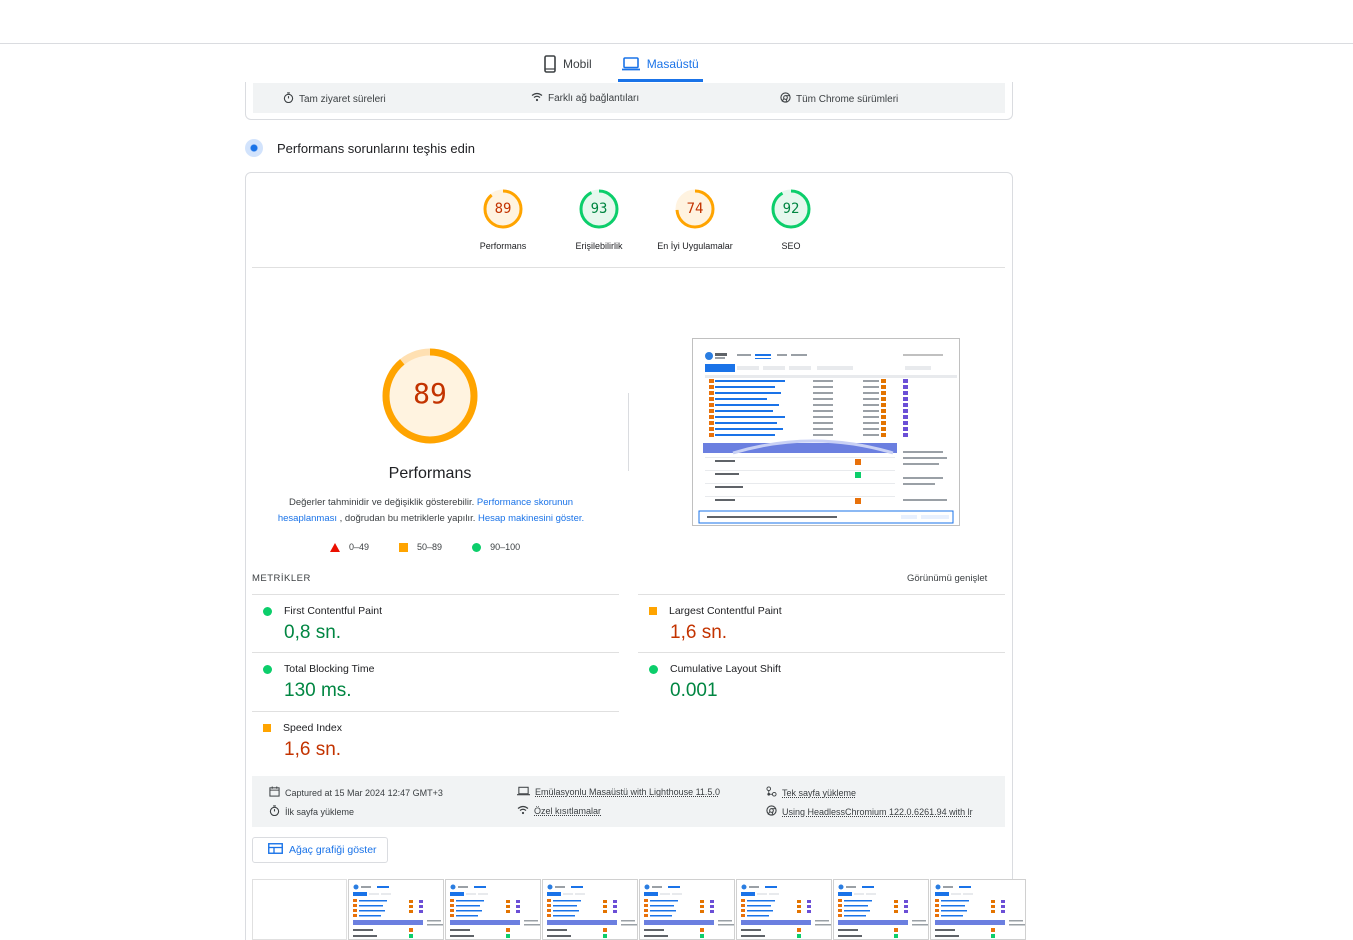 The width and height of the screenshot is (1353, 940). Describe the element at coordinates (791, 219) in the screenshot. I see `gauge-seo: 92 SEO` at that location.